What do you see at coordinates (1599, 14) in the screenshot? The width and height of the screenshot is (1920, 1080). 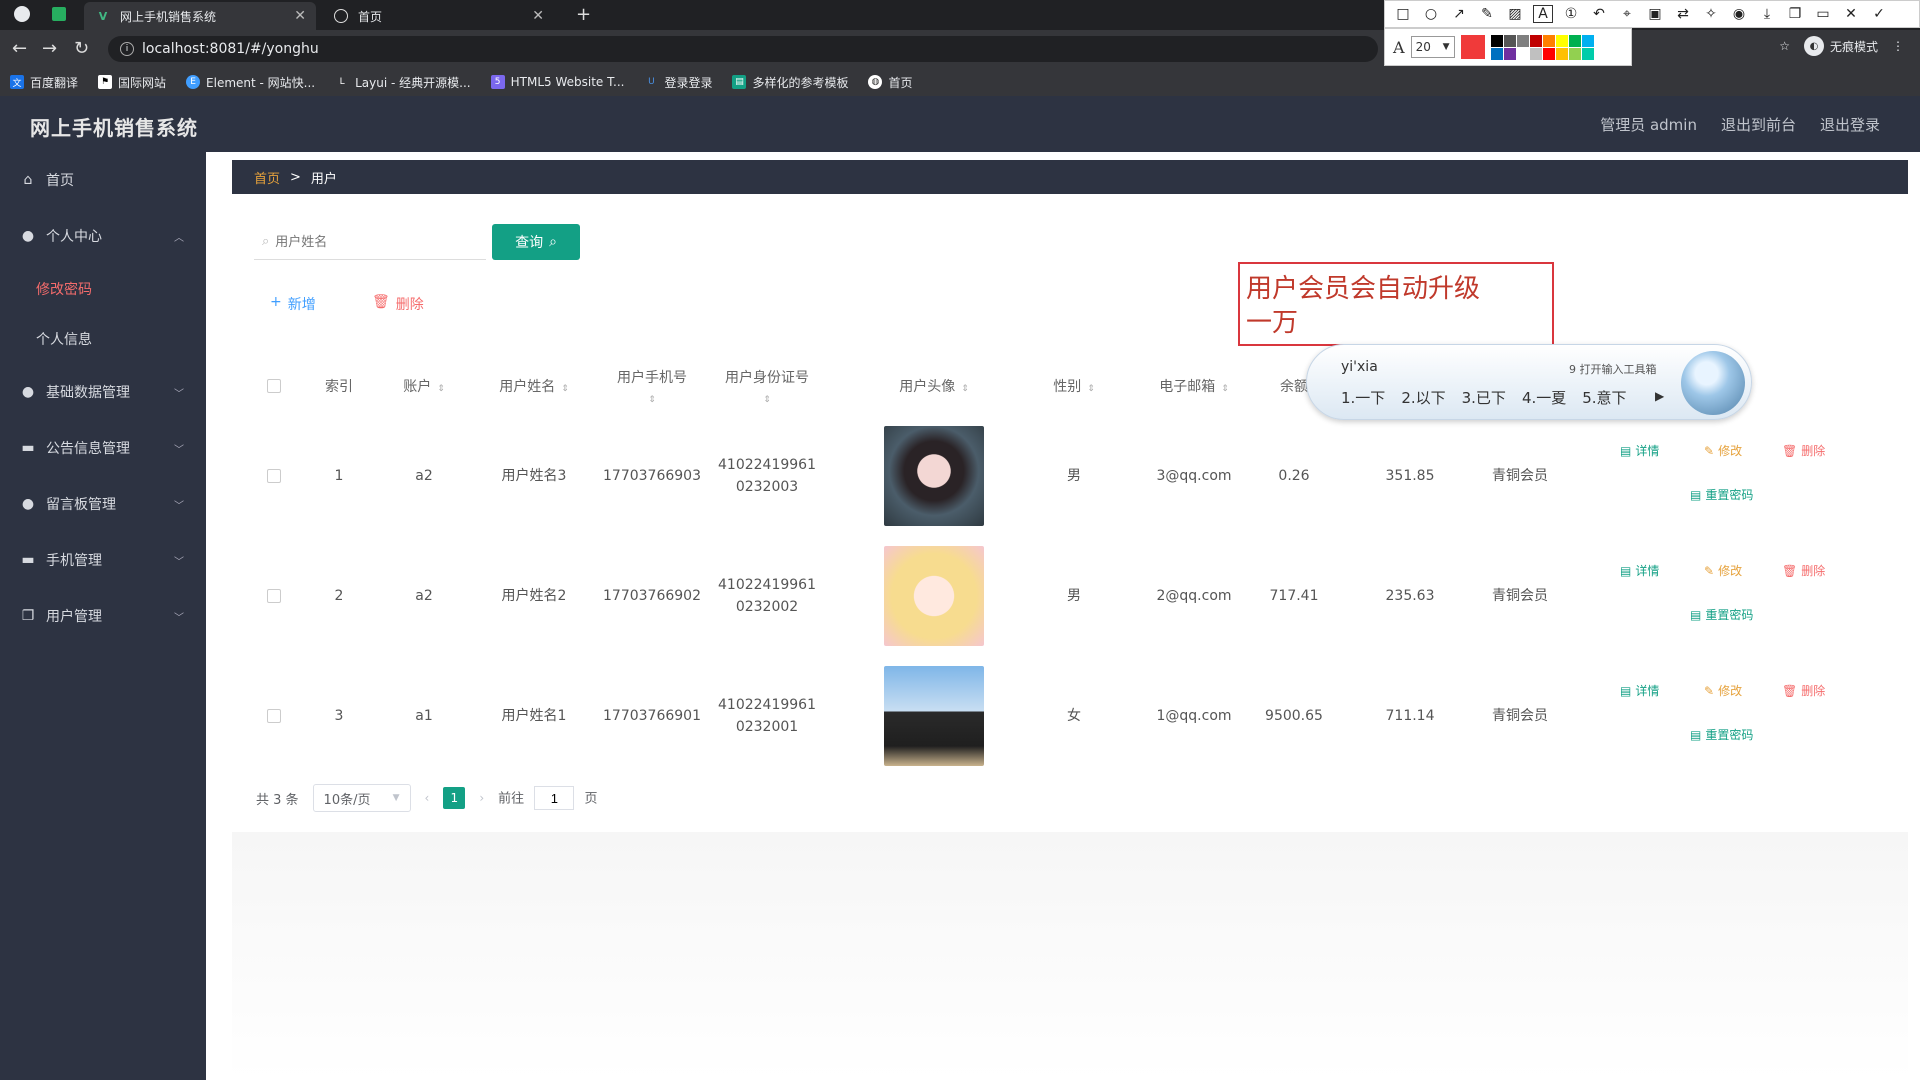 I see `undo-icon: ↶` at bounding box center [1599, 14].